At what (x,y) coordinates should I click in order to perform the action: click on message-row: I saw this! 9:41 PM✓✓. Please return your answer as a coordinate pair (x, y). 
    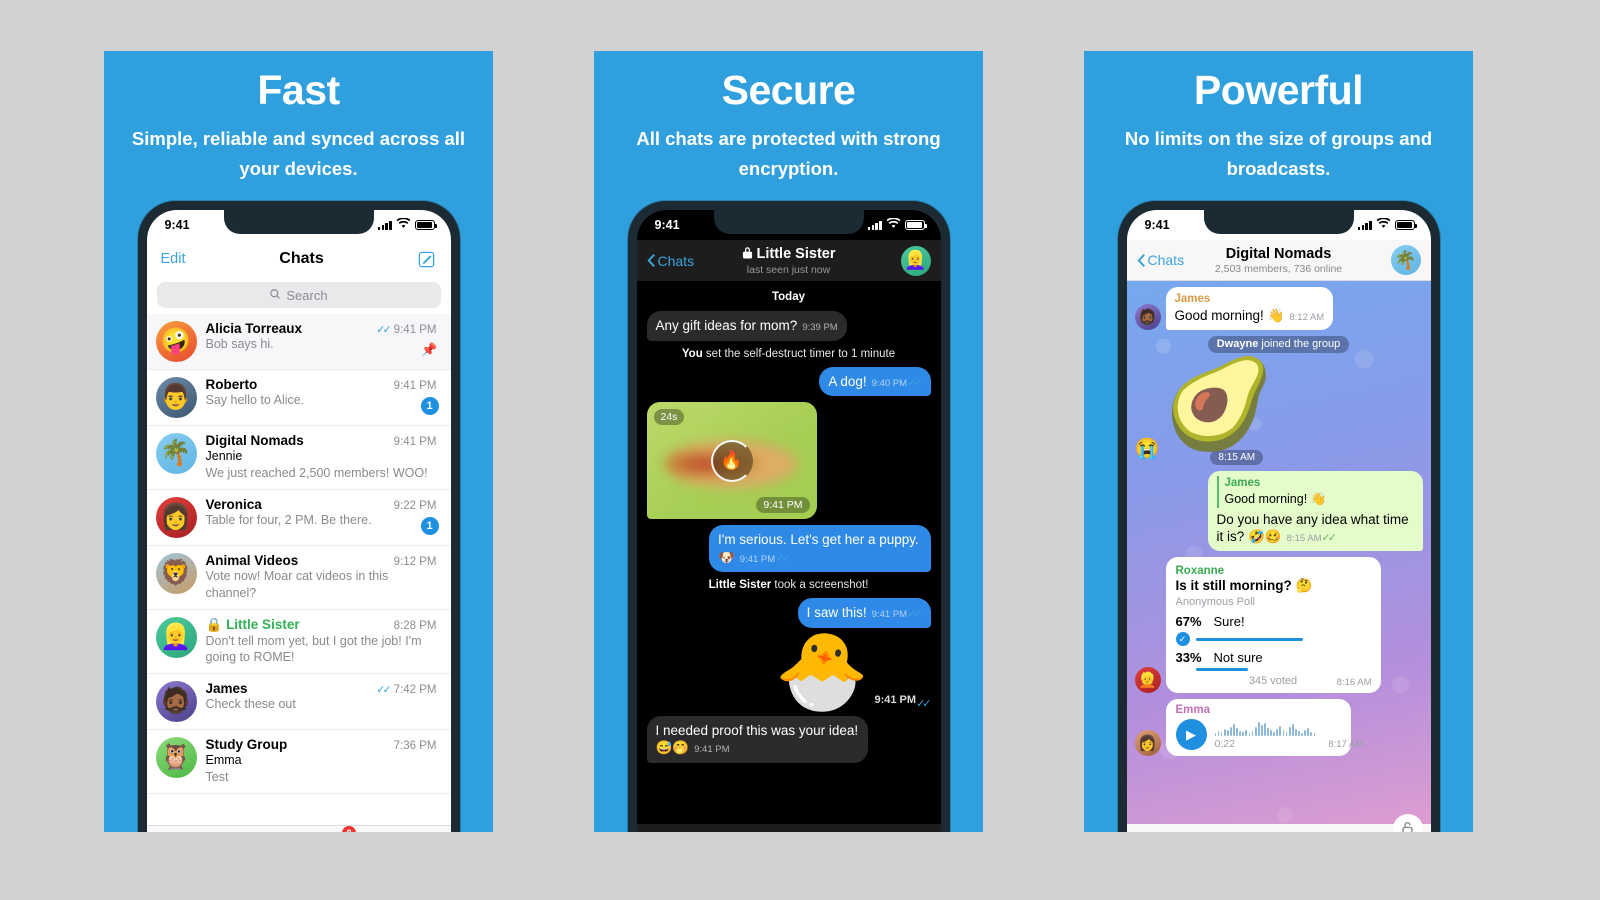
    Looking at the image, I should click on (789, 613).